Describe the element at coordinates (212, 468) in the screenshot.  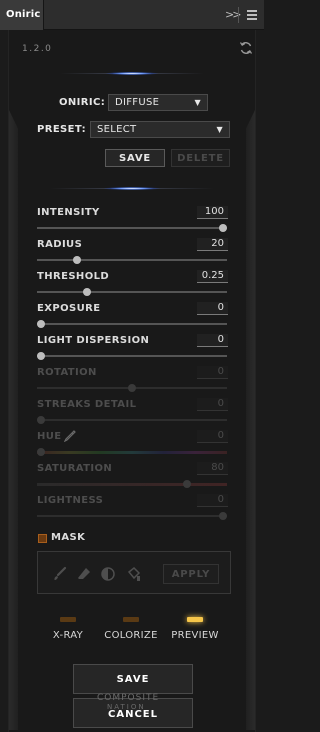
I see `param-value-input: 80` at that location.